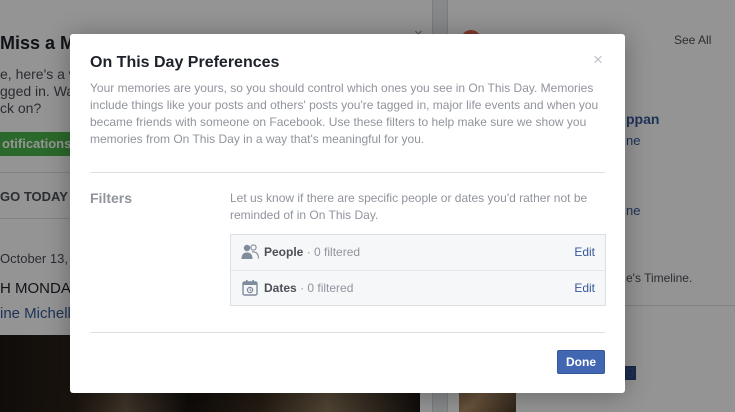 The width and height of the screenshot is (735, 412). Describe the element at coordinates (598, 60) in the screenshot. I see `close-icon: ×` at that location.